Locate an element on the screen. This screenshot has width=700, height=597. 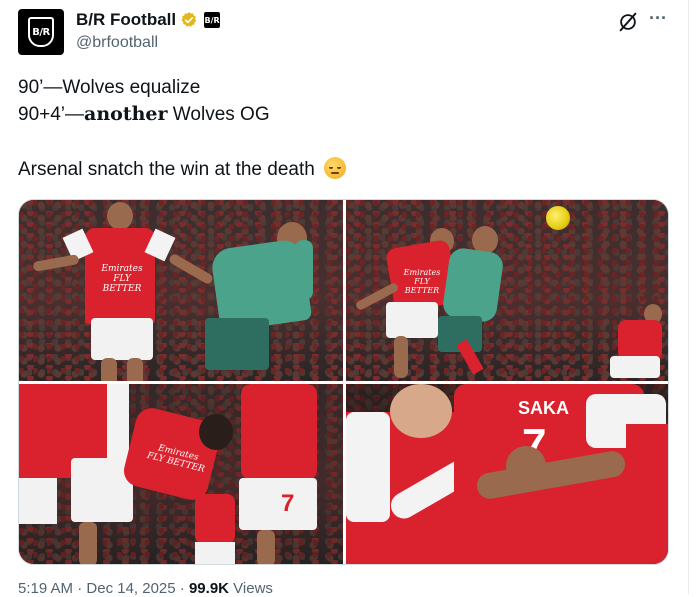
timeline-divider is located at coordinates (688, 297).